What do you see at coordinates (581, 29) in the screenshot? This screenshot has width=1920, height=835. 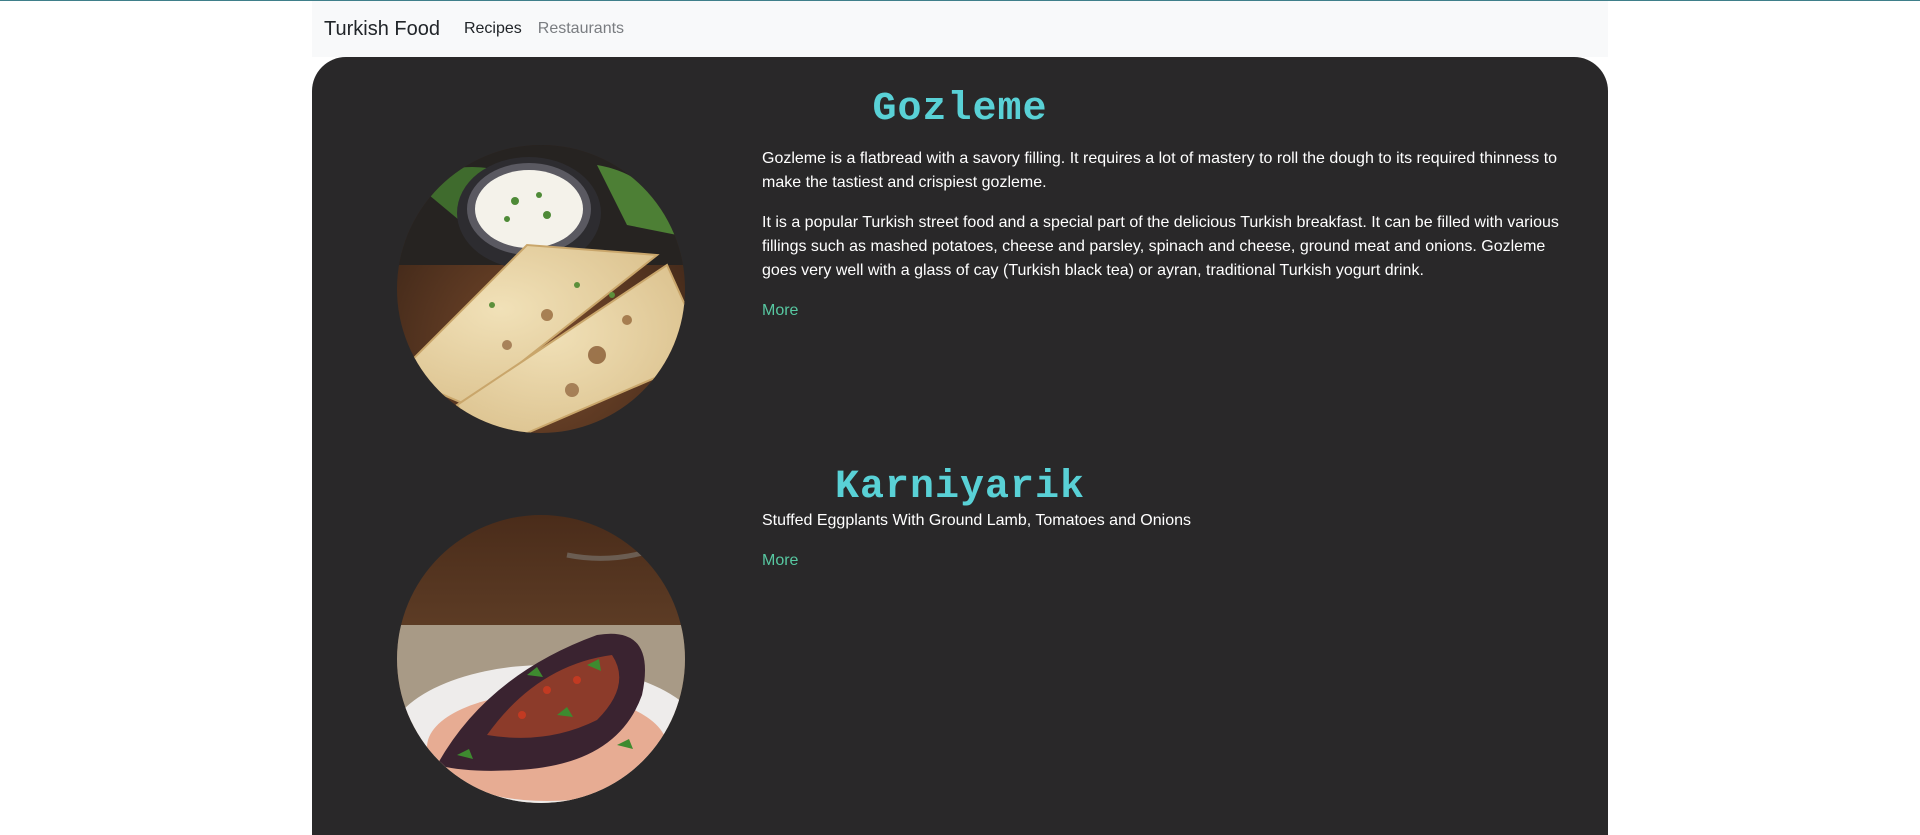 I see `nav-link-restaurants: Restaurants` at bounding box center [581, 29].